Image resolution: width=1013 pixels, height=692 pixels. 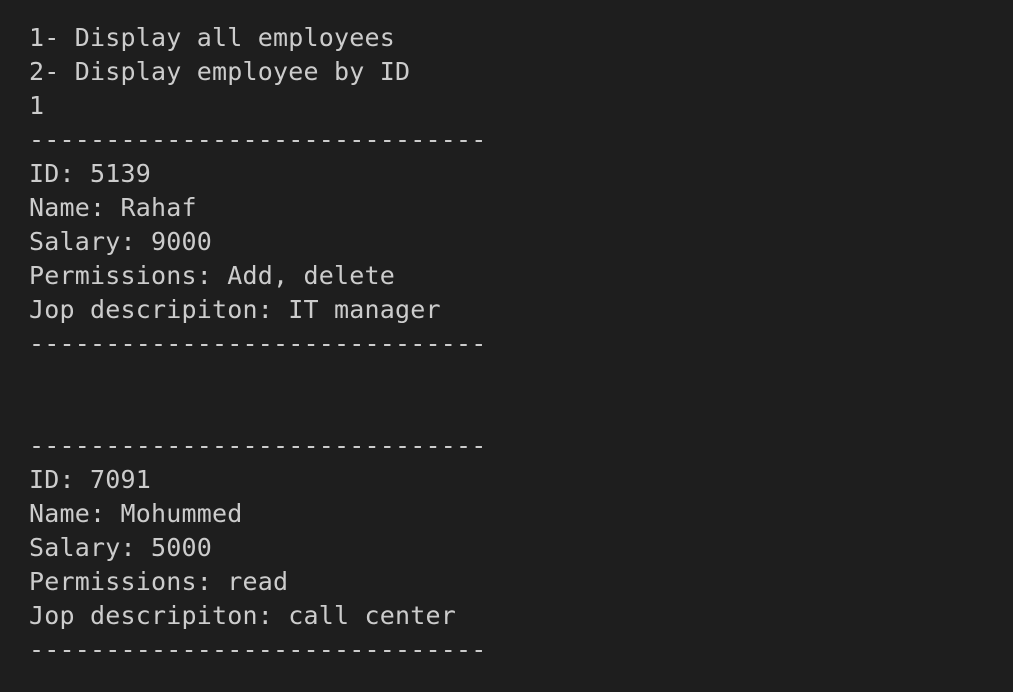 I want to click on employee-salary: Salary: 9000, so click(x=121, y=241).